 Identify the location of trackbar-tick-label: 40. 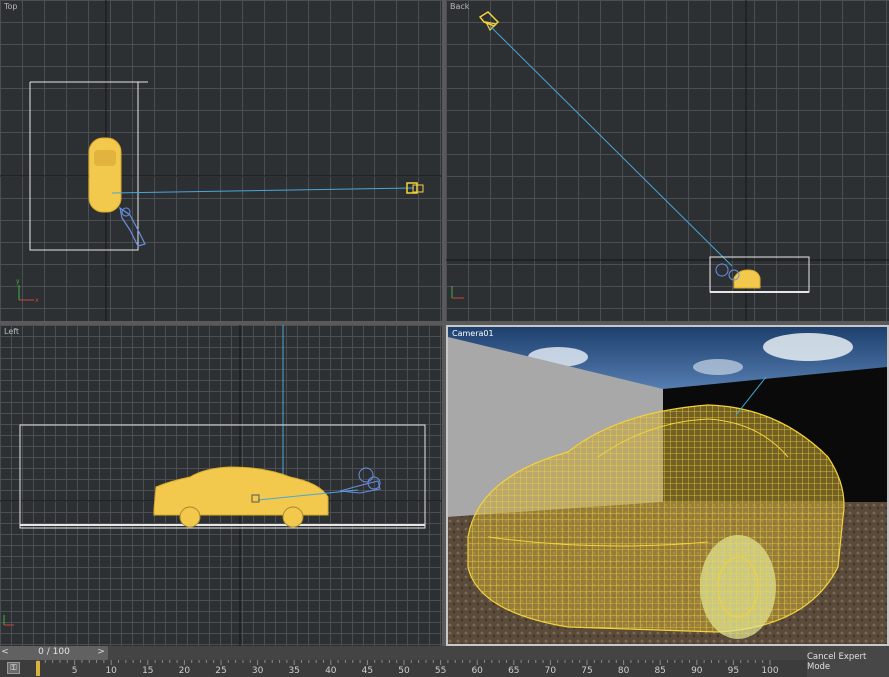
(331, 671).